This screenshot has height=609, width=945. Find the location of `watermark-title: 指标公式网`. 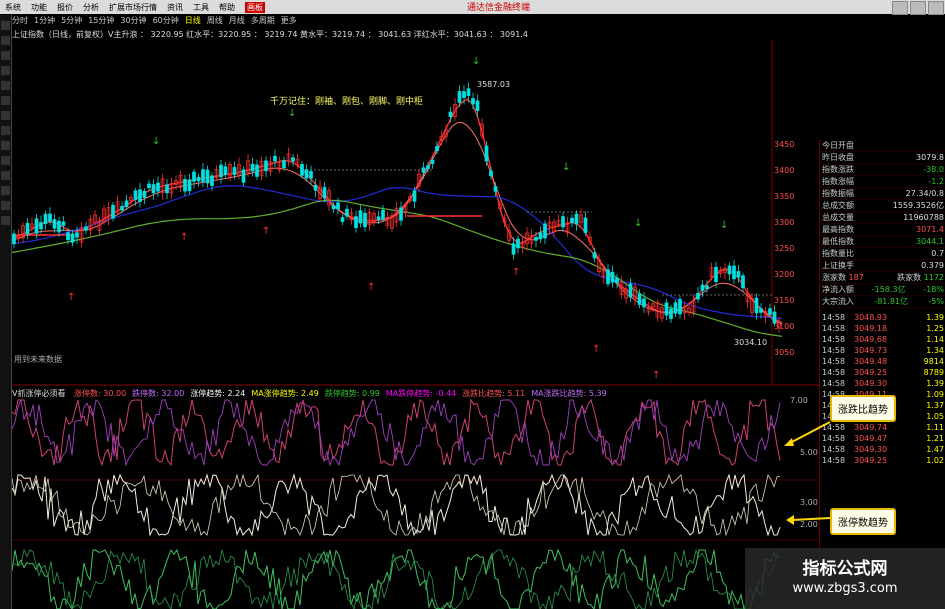

watermark-title: 指标公式网 is located at coordinates (845, 569).